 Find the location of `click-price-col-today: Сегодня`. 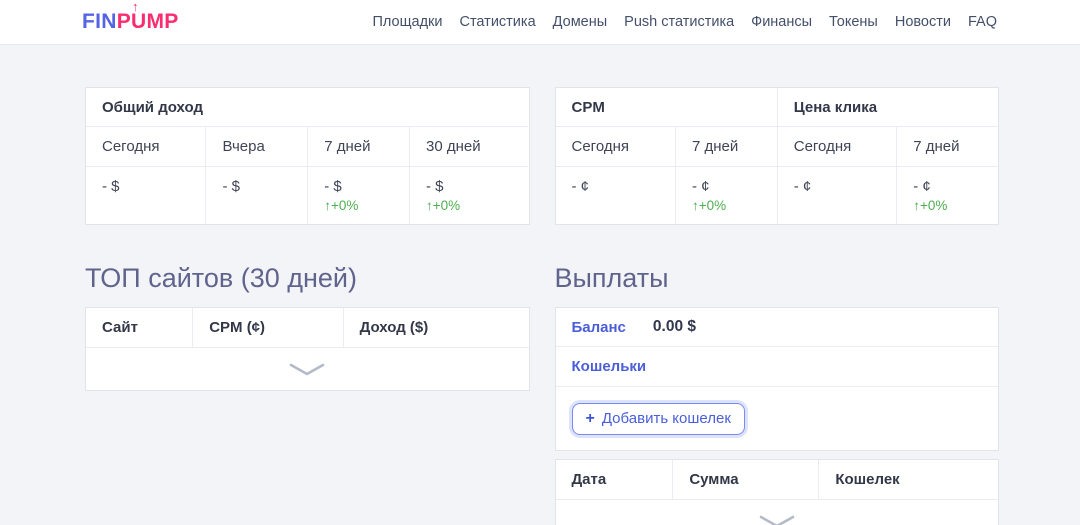

click-price-col-today: Сегодня is located at coordinates (836, 146).